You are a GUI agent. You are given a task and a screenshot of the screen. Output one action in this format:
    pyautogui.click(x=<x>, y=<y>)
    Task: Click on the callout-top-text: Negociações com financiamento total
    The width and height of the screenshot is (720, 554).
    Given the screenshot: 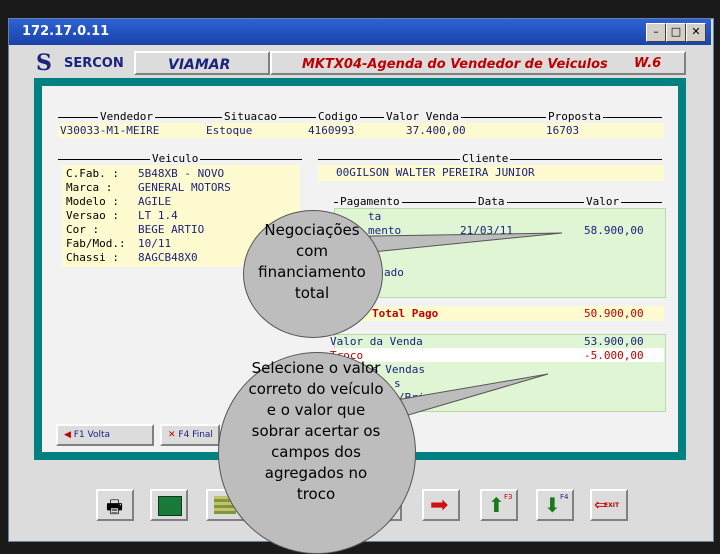 What is the action you would take?
    pyautogui.click(x=312, y=261)
    